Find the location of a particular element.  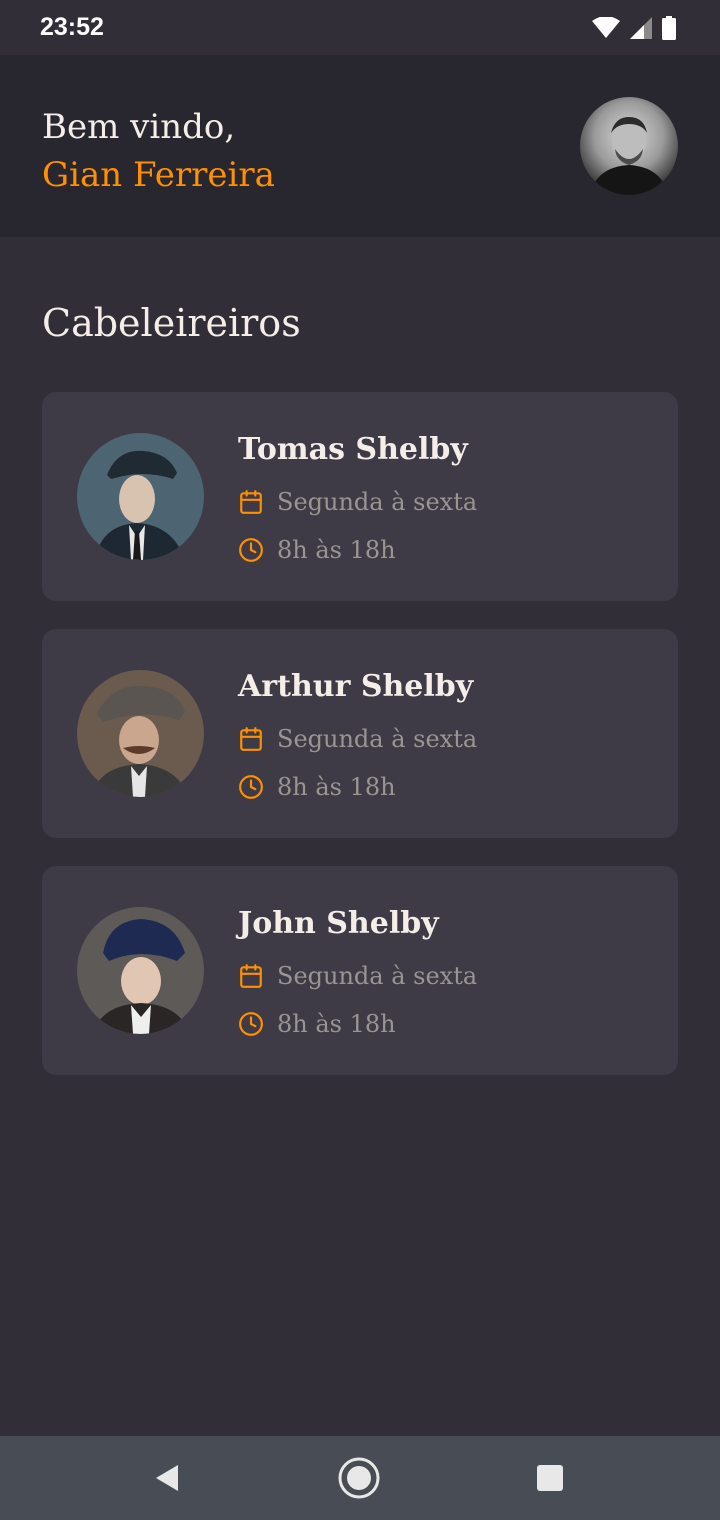

home-icon is located at coordinates (359, 1478).